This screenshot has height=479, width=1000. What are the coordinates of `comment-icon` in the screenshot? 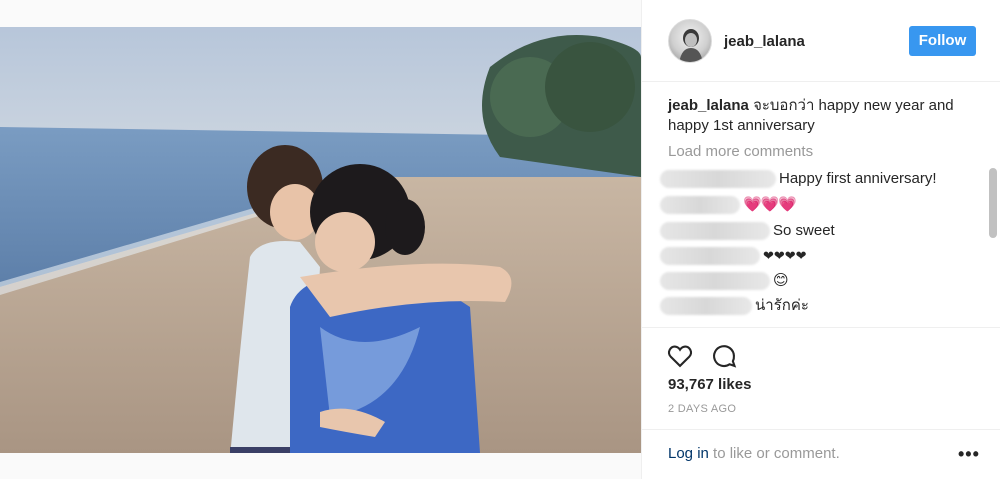 It's located at (724, 356).